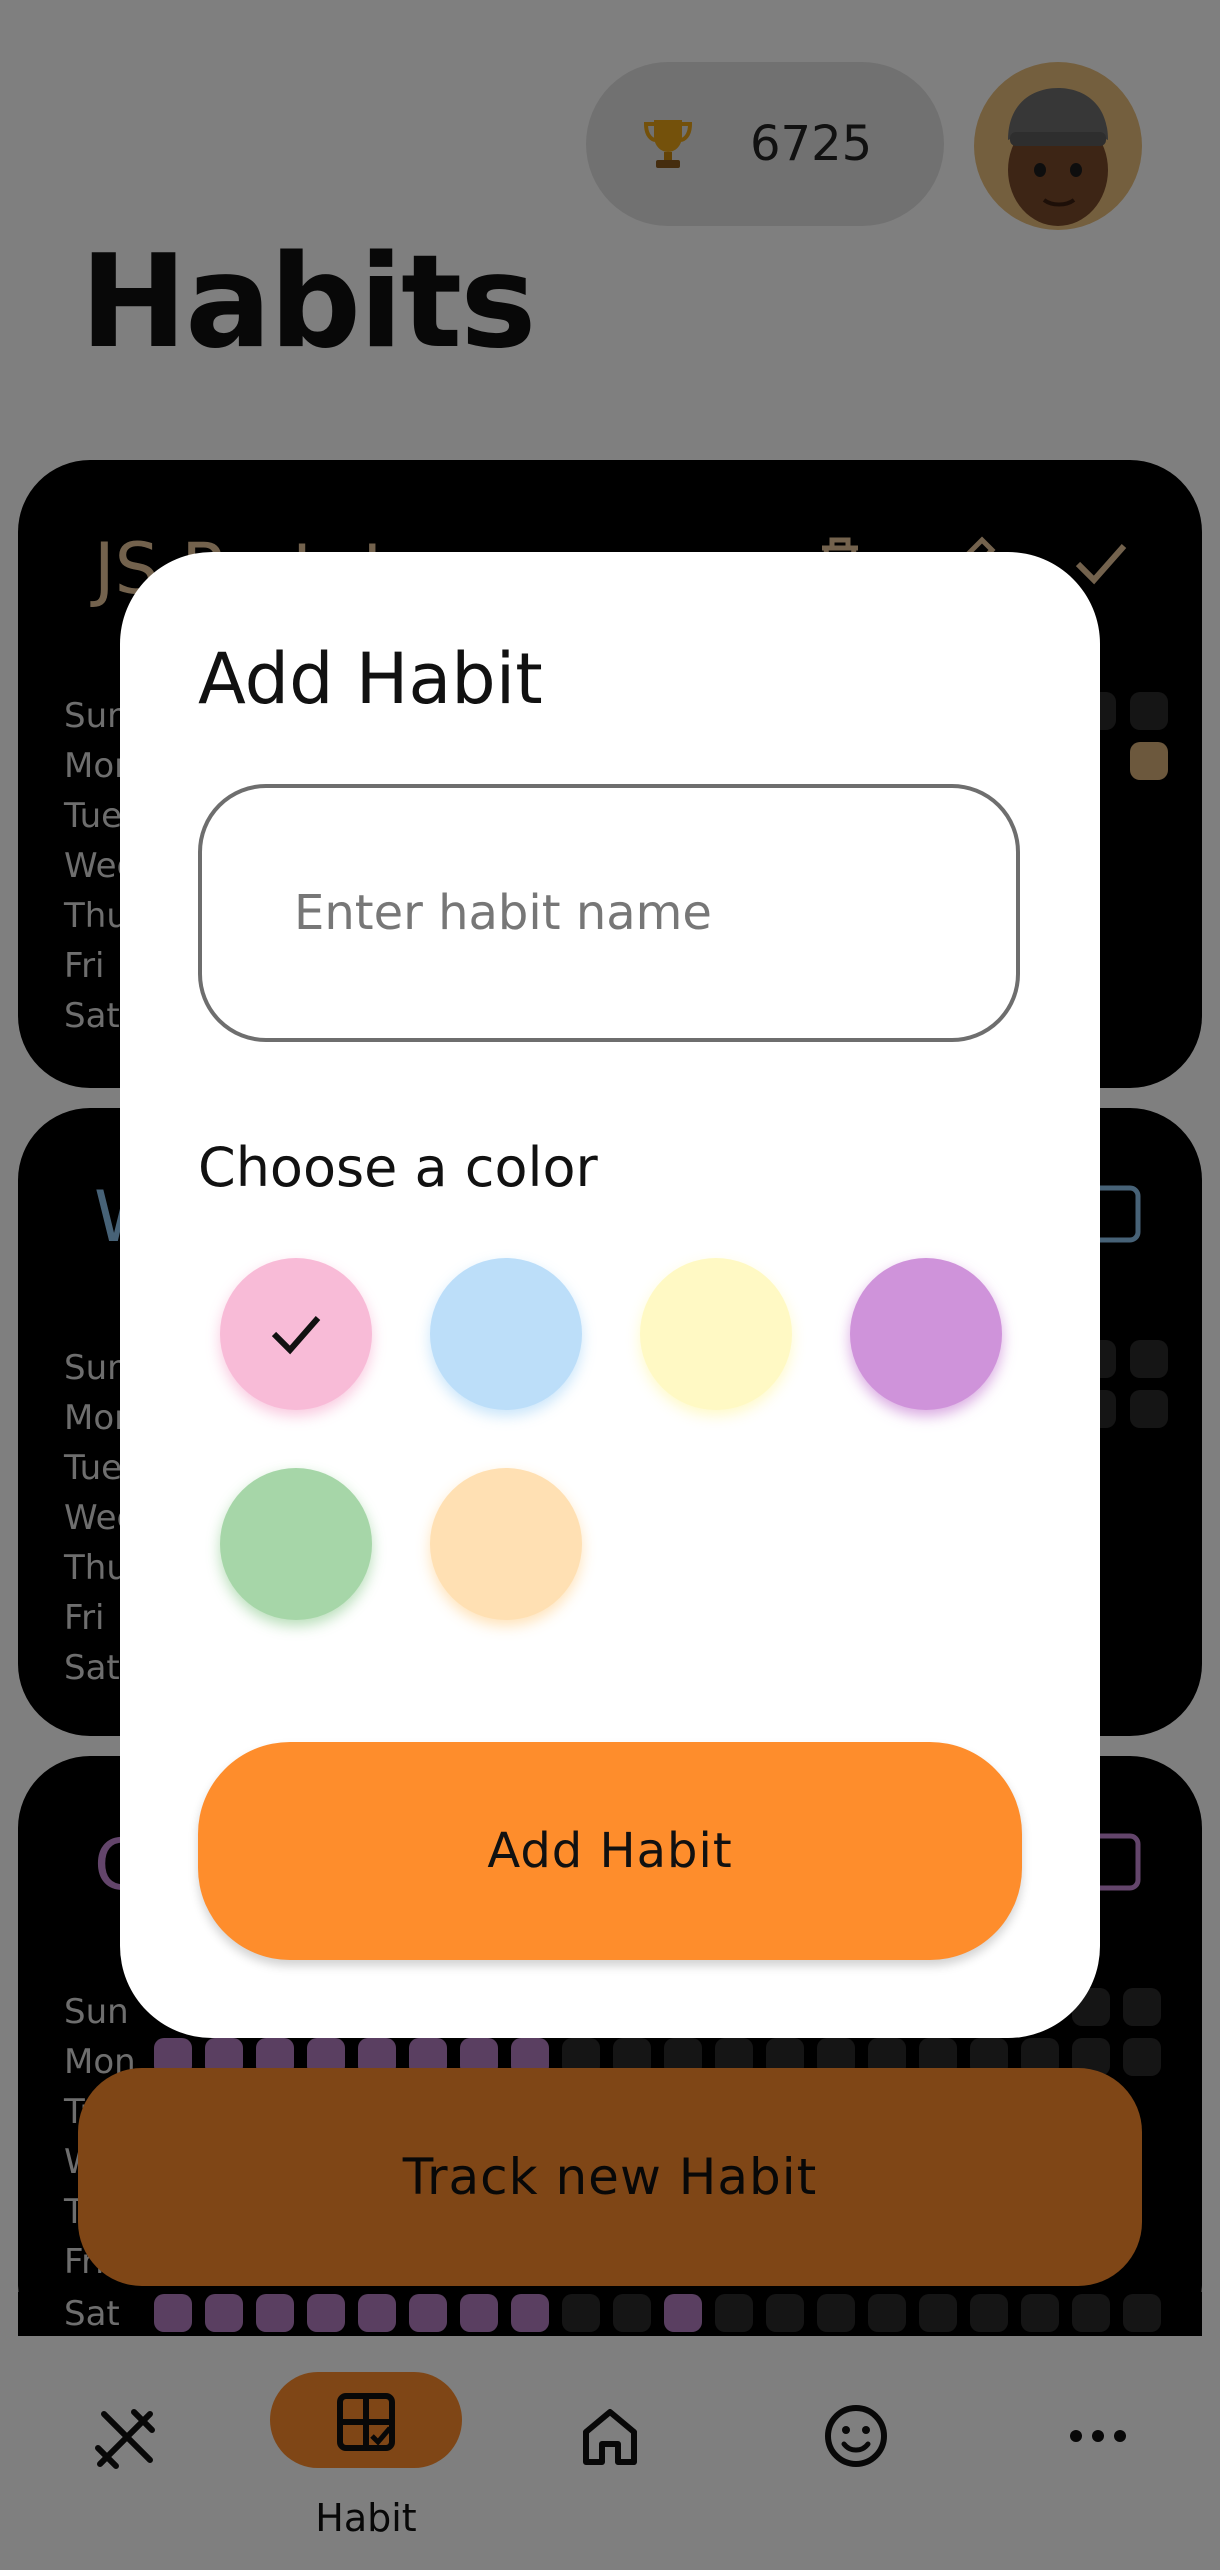  I want to click on color-swatch-blue, so click(506, 1334).